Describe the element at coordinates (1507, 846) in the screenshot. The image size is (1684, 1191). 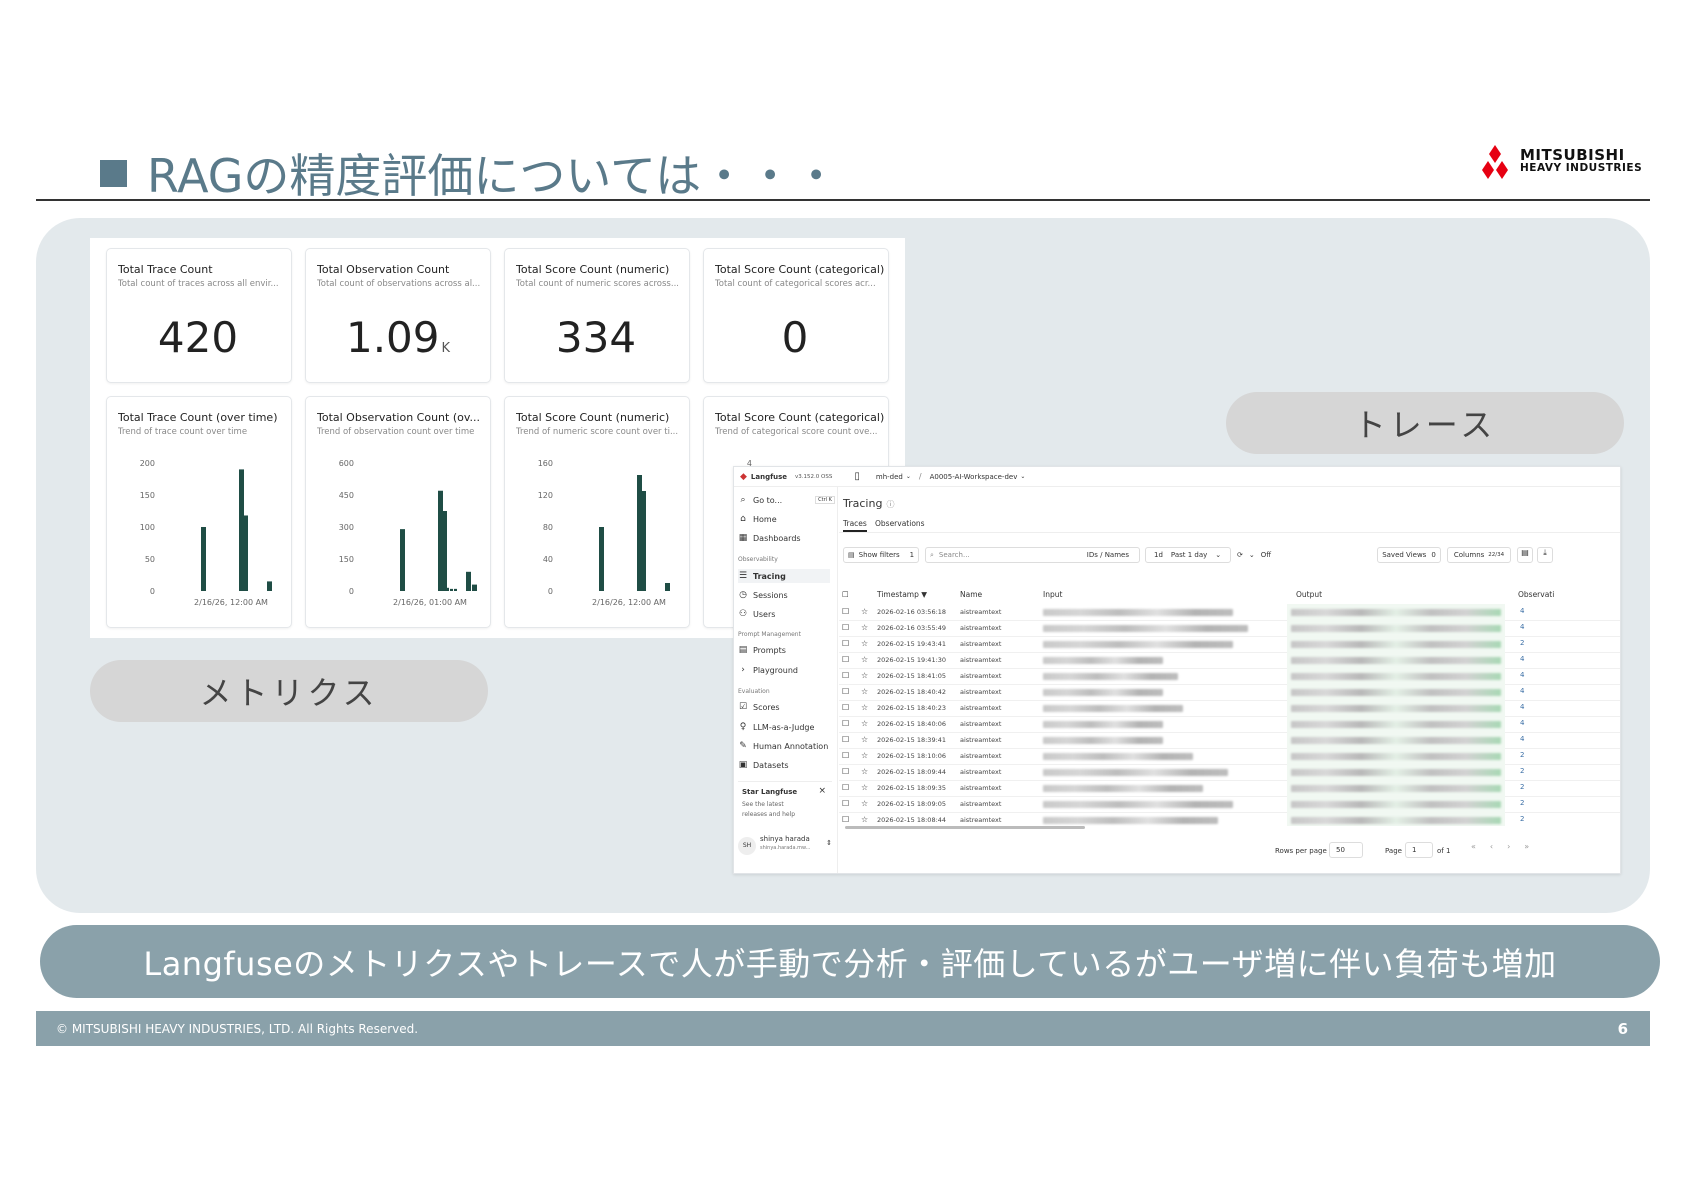
I see `pagination-buttons: «‹›»` at that location.